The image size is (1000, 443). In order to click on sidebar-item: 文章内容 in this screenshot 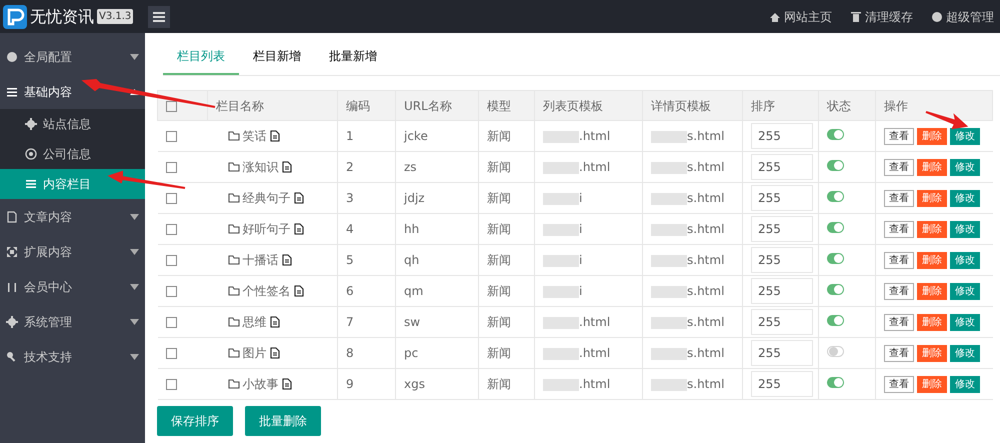, I will do `click(72, 216)`.